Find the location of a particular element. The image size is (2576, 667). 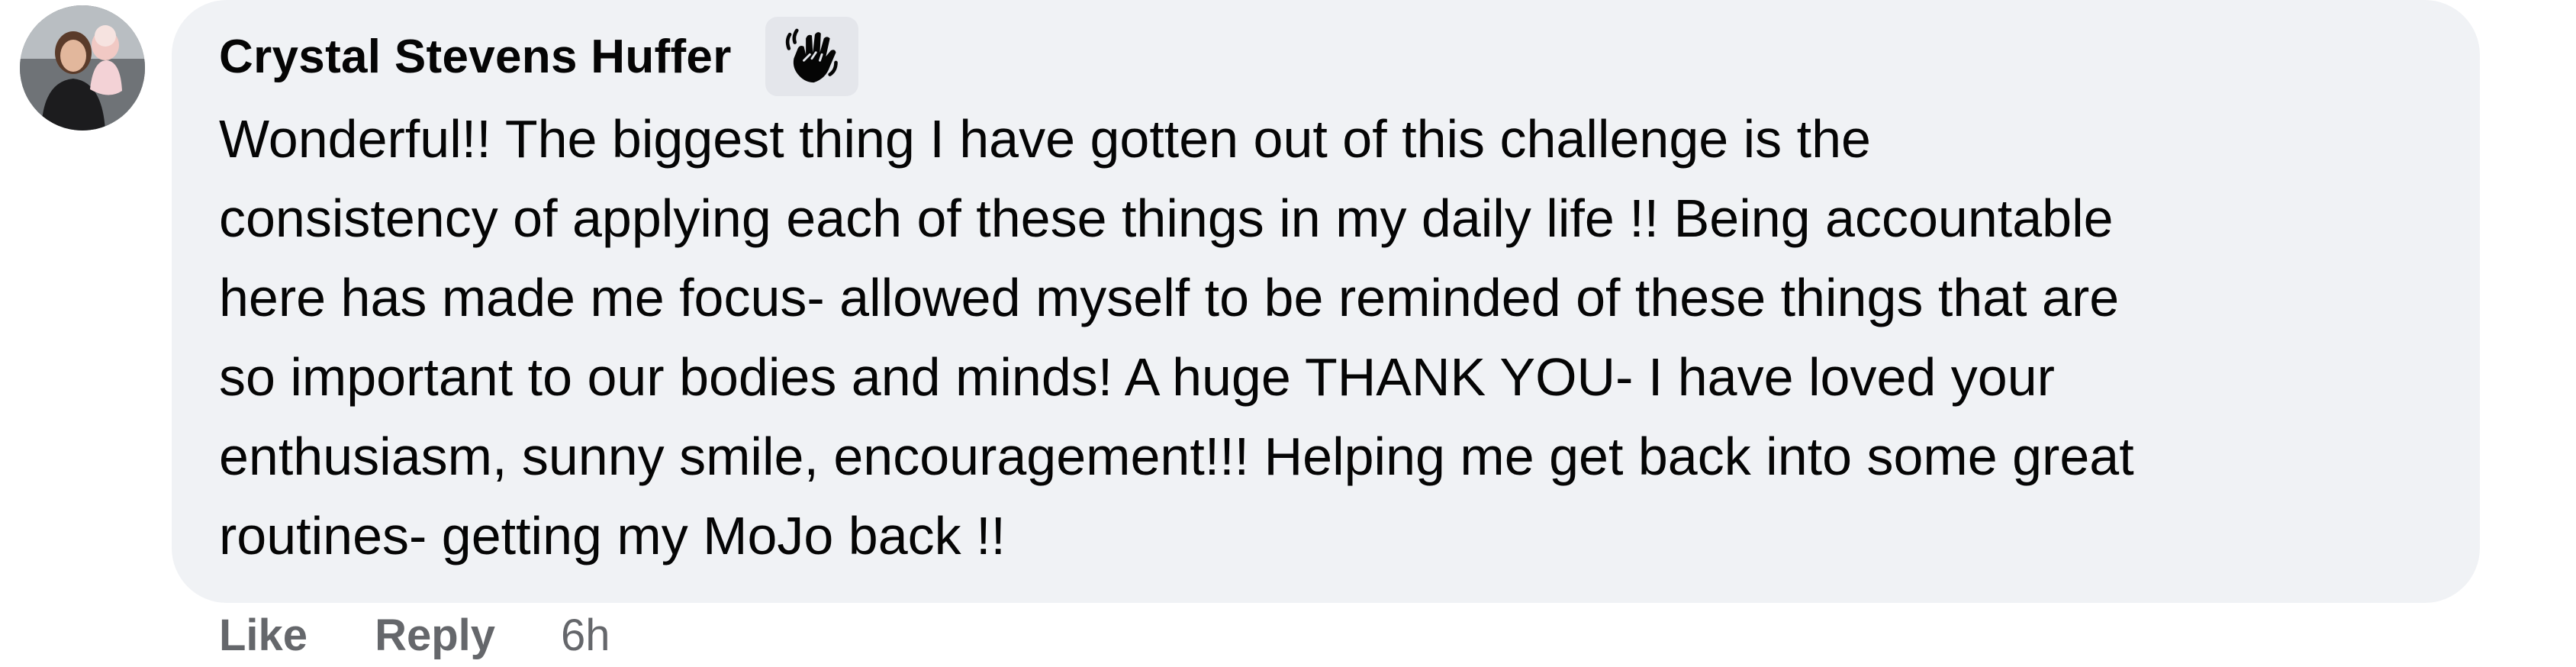

avatar-photo is located at coordinates (82, 67).